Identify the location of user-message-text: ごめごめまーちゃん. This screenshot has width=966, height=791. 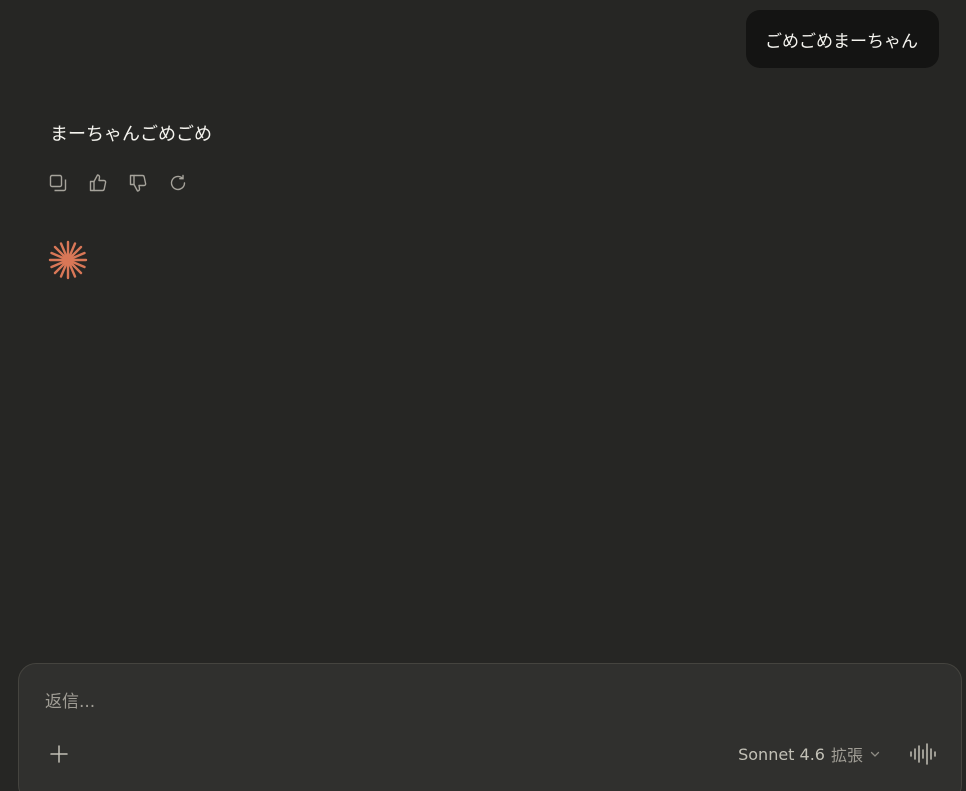
(841, 41).